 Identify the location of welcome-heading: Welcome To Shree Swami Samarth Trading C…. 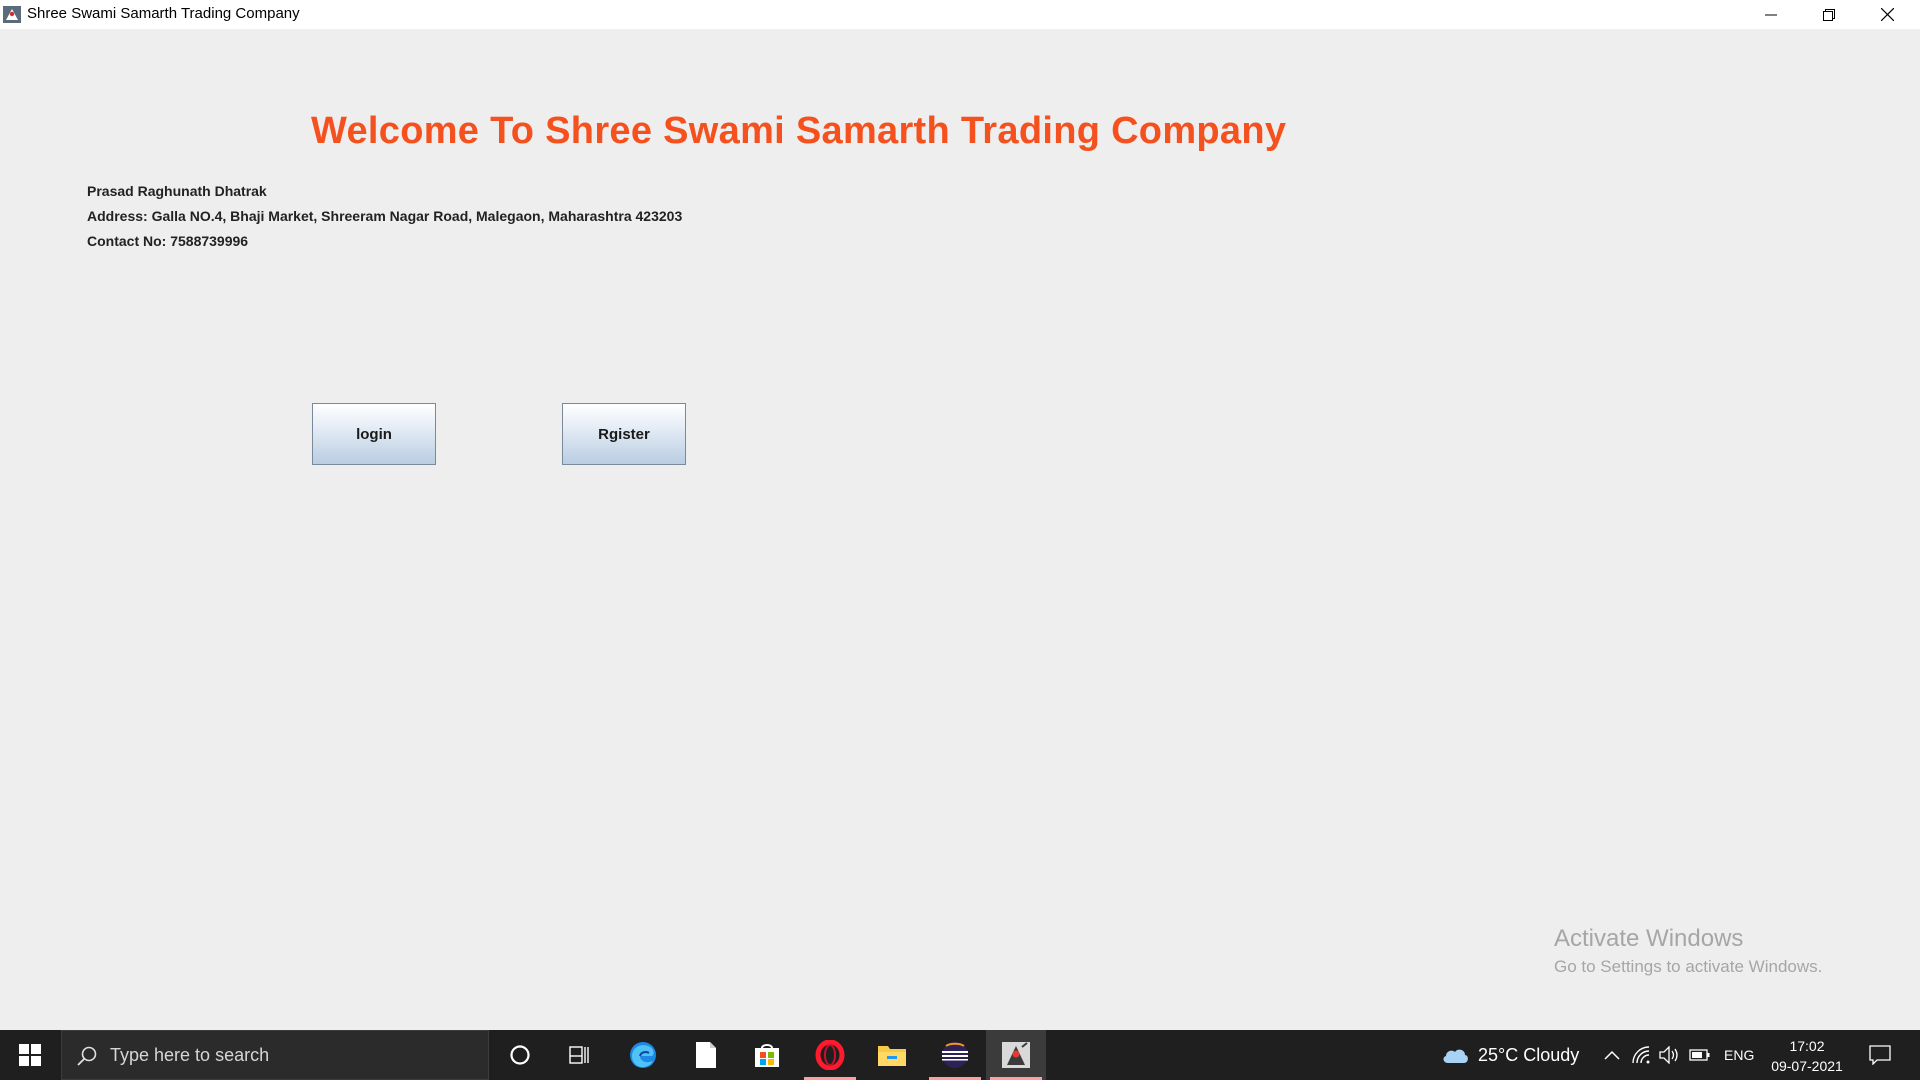
(799, 131).